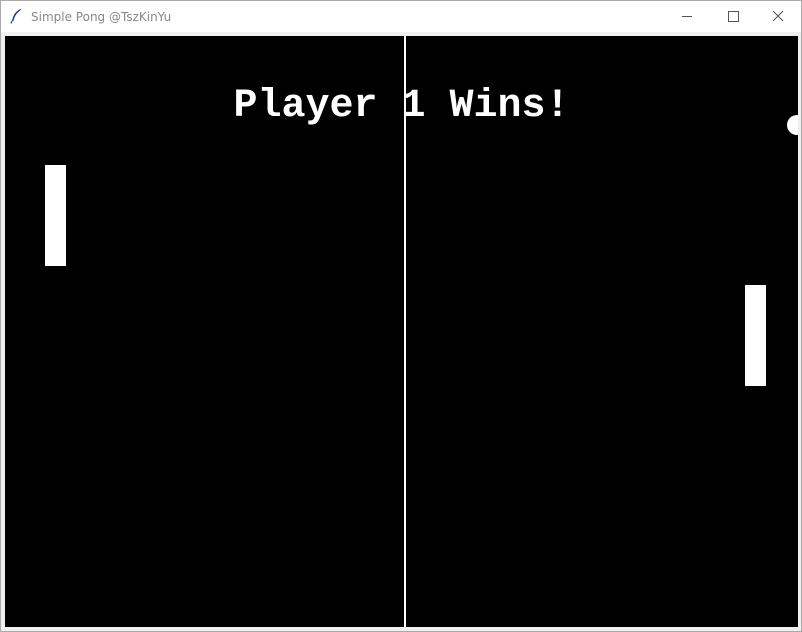 The width and height of the screenshot is (802, 632). What do you see at coordinates (401, 16) in the screenshot?
I see `title-bar: Simple Pong @TszKinYu` at bounding box center [401, 16].